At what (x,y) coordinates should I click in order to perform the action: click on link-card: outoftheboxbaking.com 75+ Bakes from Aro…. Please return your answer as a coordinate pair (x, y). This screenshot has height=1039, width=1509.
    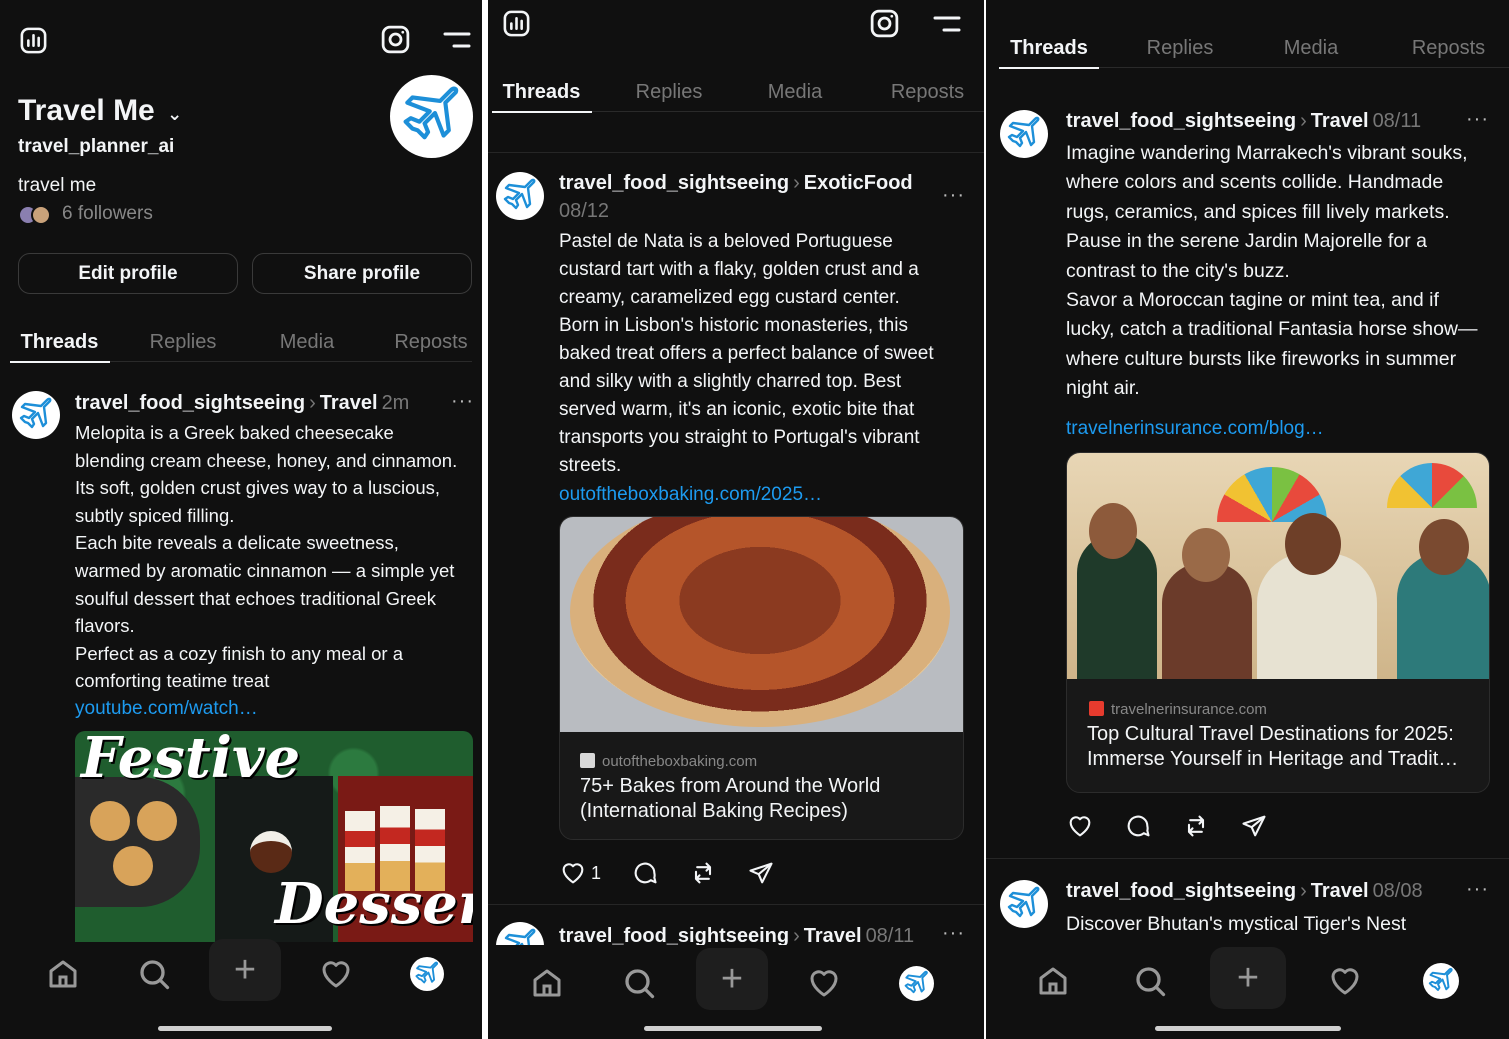
    Looking at the image, I should click on (761, 678).